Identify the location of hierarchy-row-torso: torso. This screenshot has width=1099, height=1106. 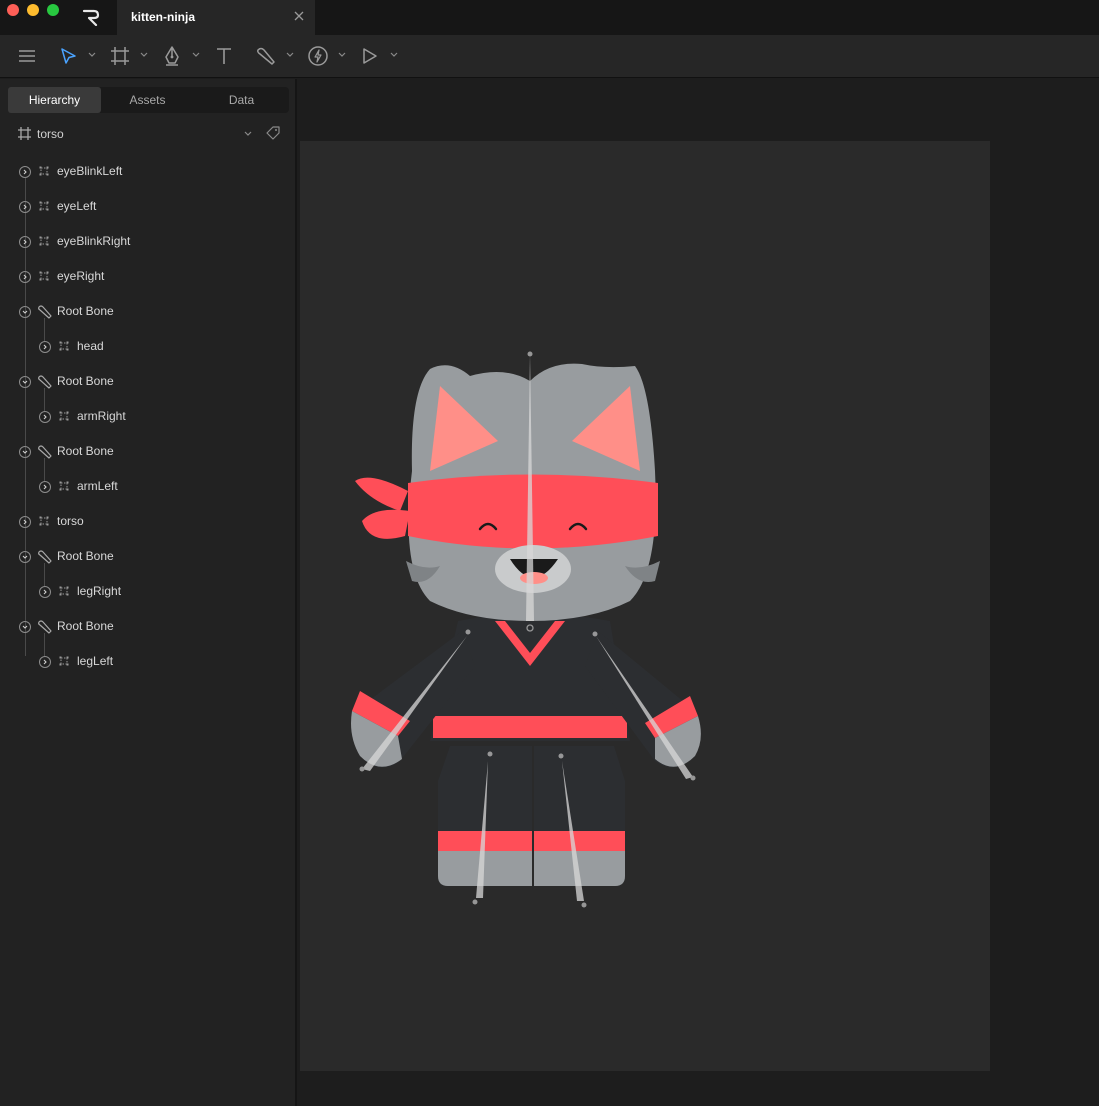
(147, 521).